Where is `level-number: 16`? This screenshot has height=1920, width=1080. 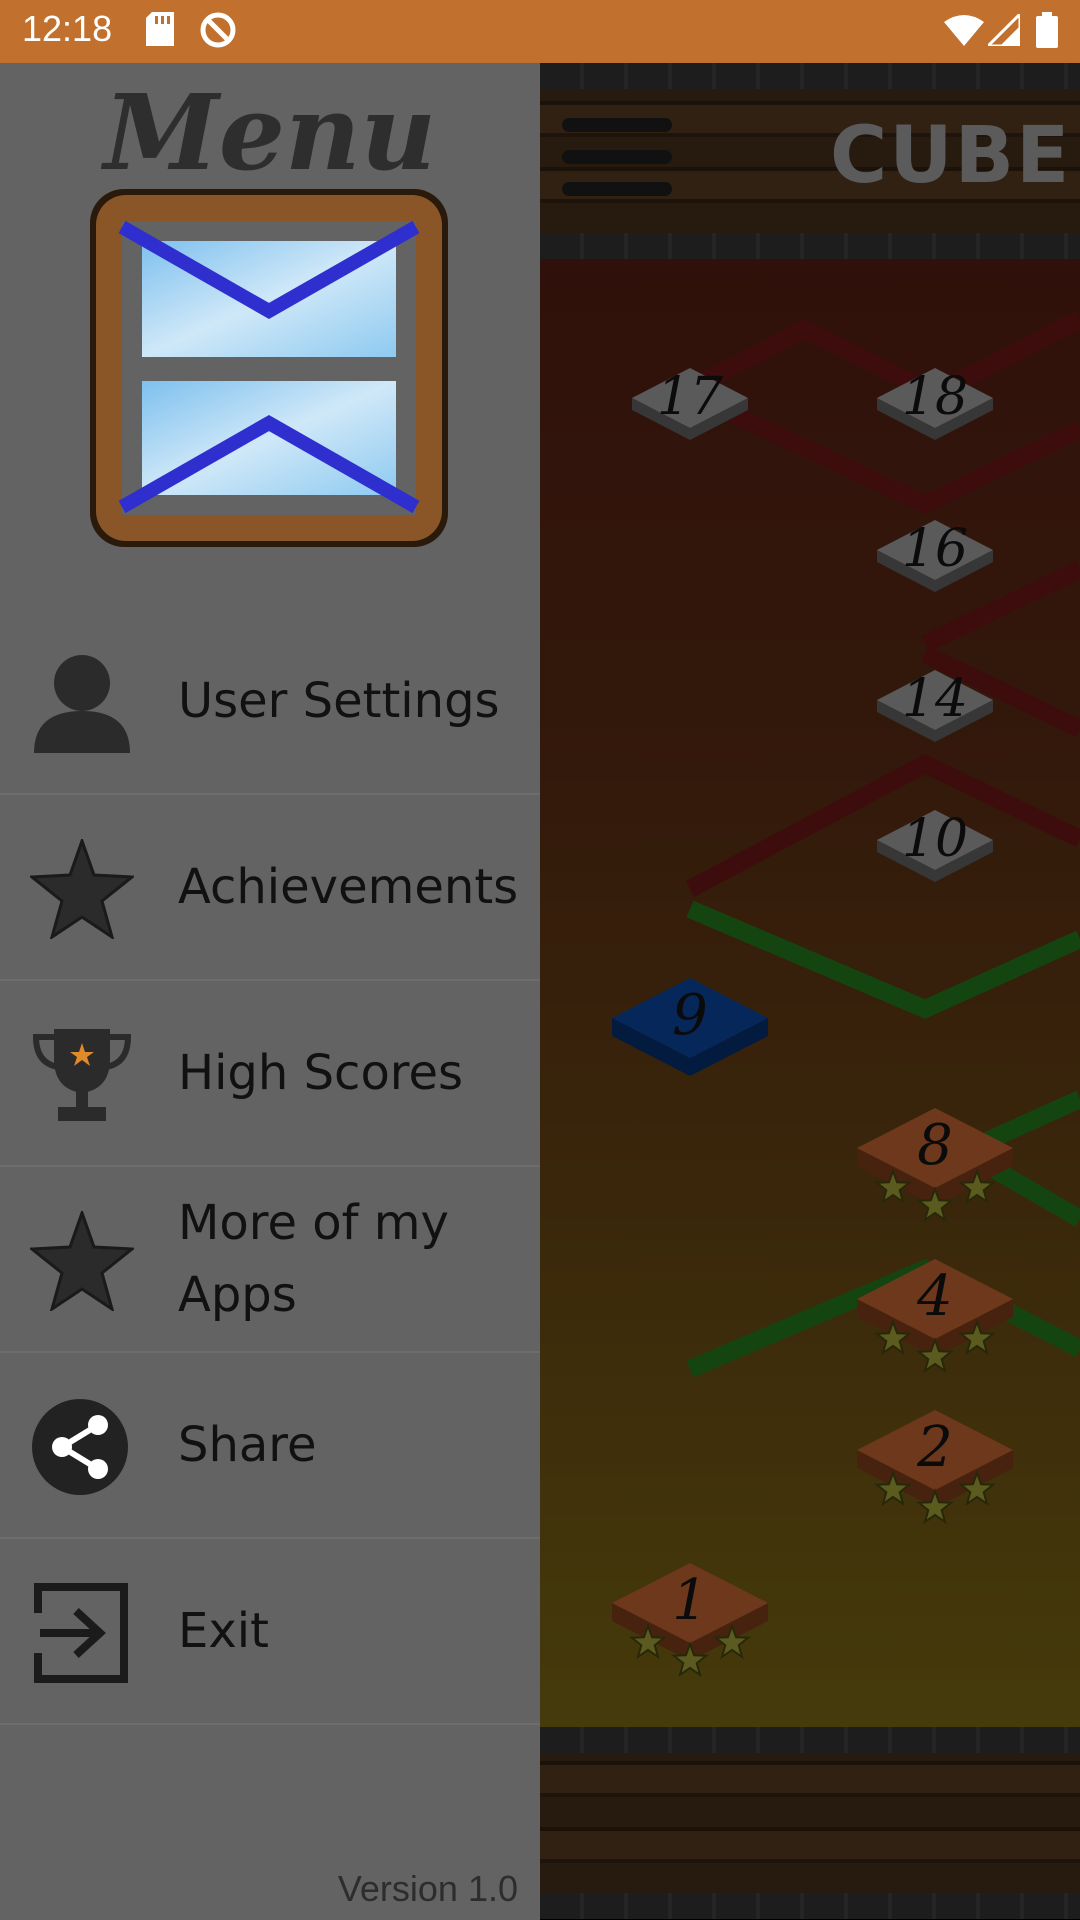
level-number: 16 is located at coordinates (935, 549).